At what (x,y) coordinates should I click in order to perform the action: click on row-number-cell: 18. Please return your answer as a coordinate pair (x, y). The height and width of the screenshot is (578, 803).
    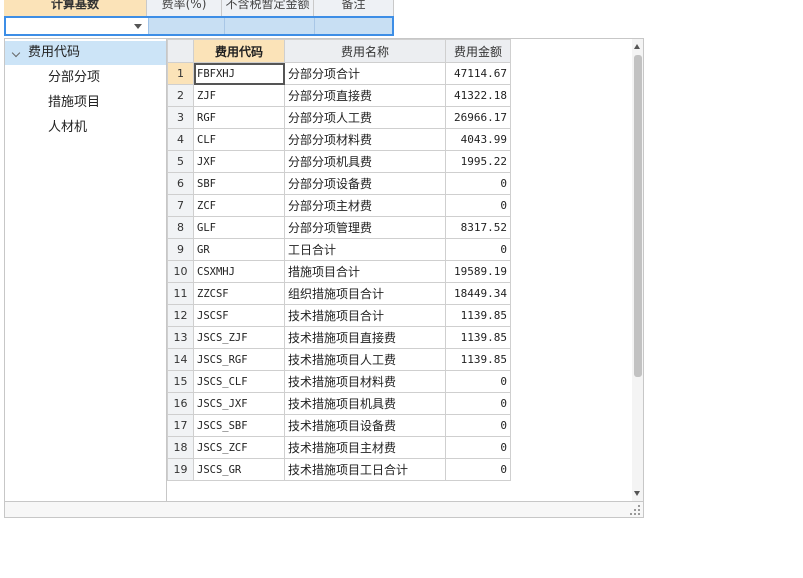
    Looking at the image, I should click on (180, 447).